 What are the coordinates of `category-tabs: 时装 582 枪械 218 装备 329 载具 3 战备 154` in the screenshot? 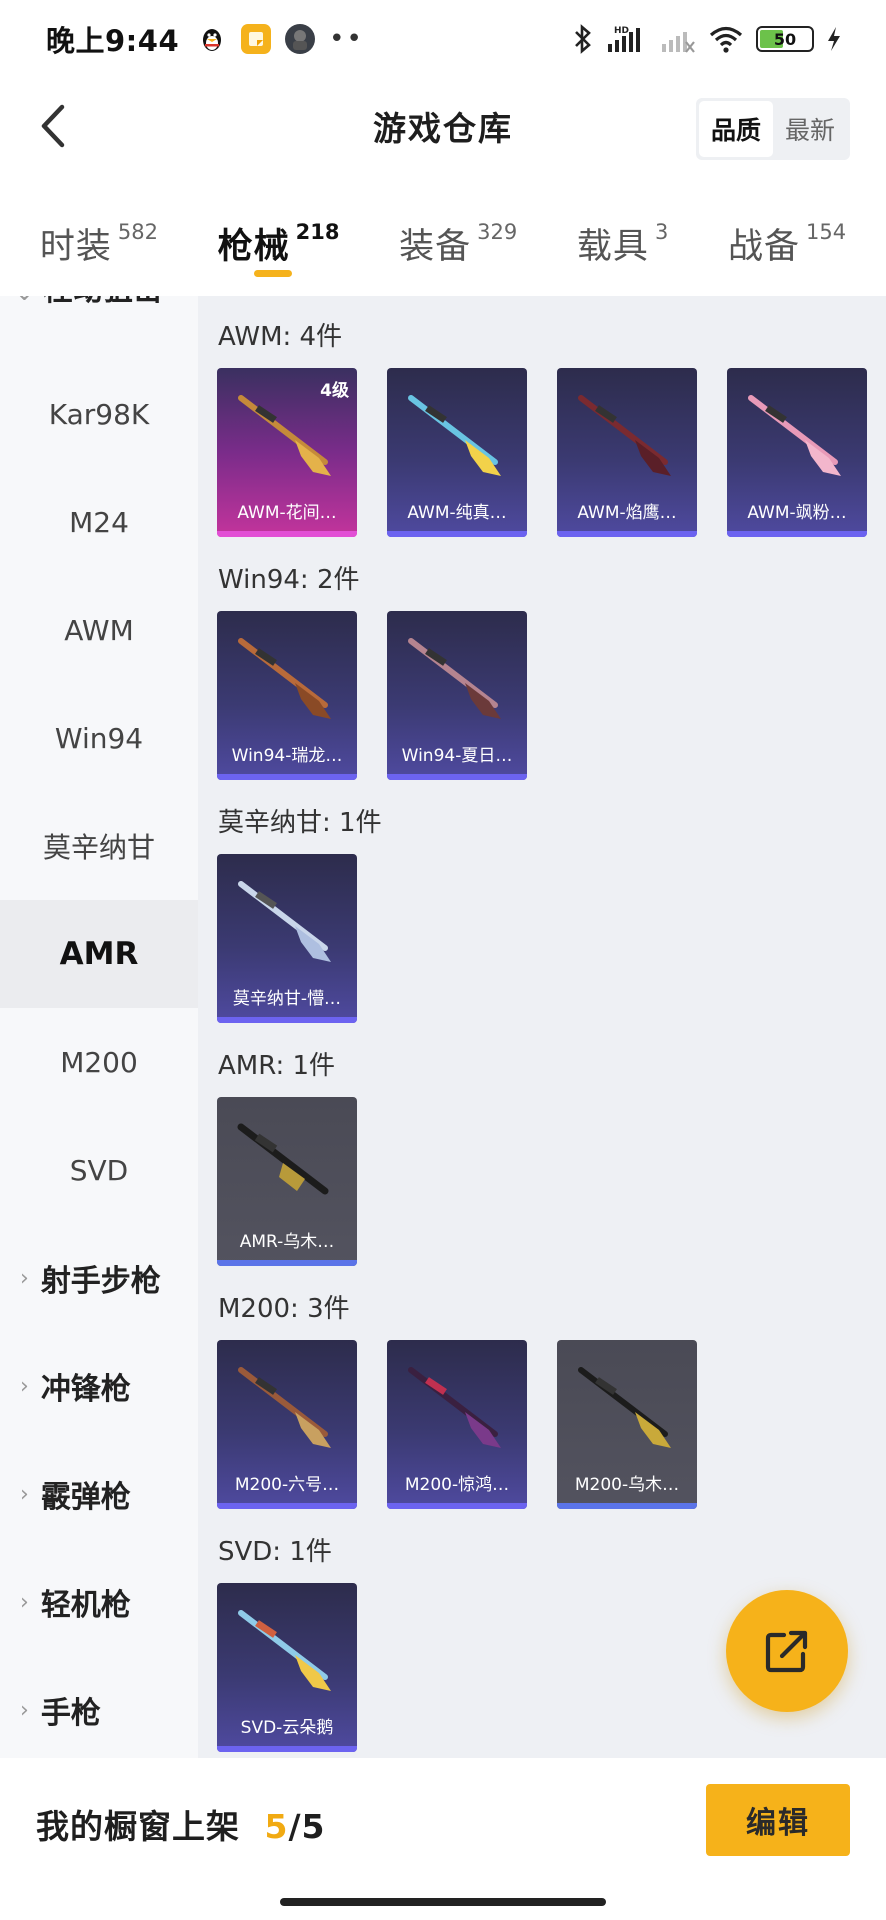 It's located at (443, 245).